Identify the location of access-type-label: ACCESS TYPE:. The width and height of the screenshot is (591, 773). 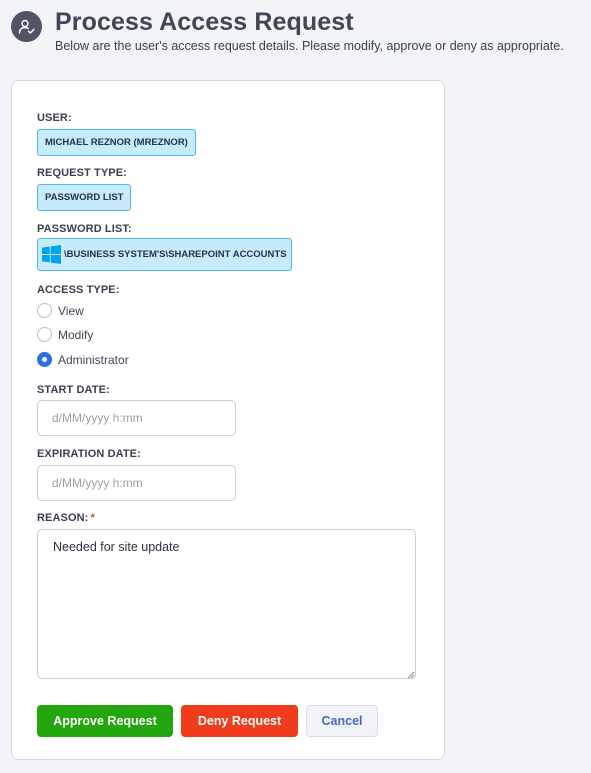
(78, 290).